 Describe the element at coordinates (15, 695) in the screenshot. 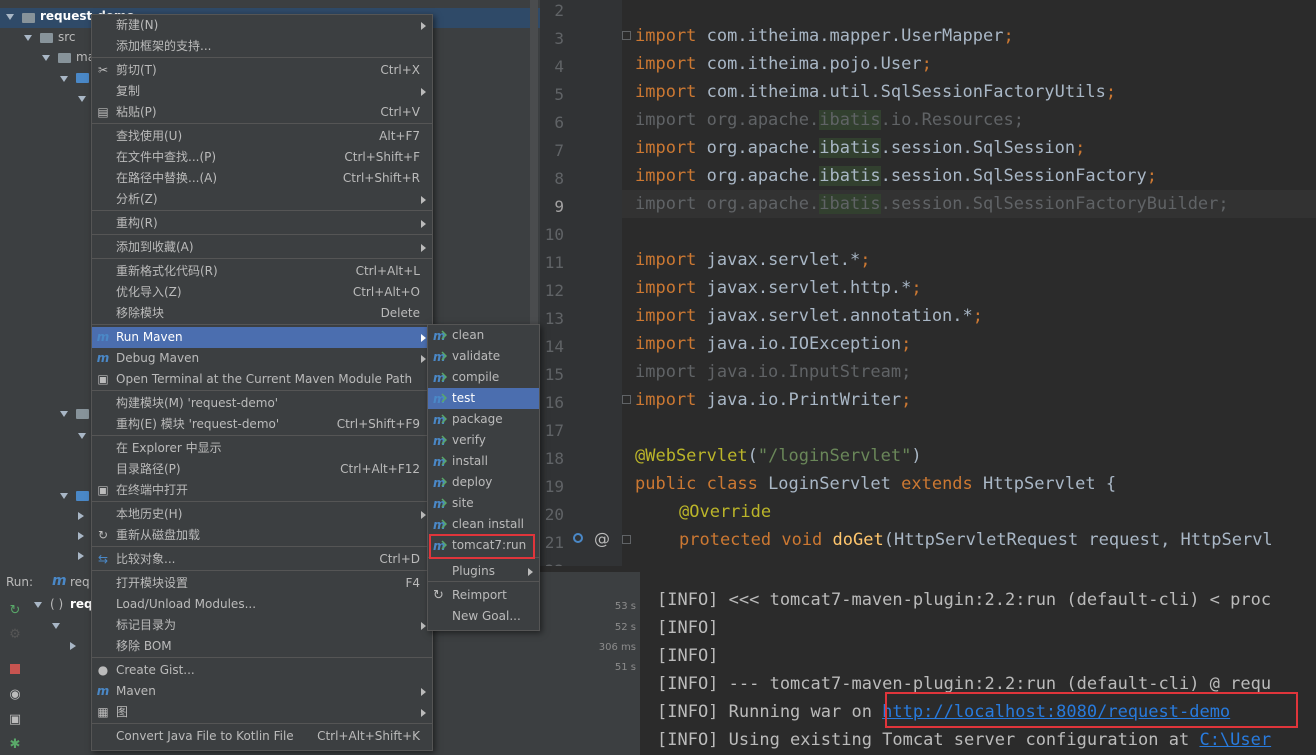

I see `eye-icon: ◉` at that location.